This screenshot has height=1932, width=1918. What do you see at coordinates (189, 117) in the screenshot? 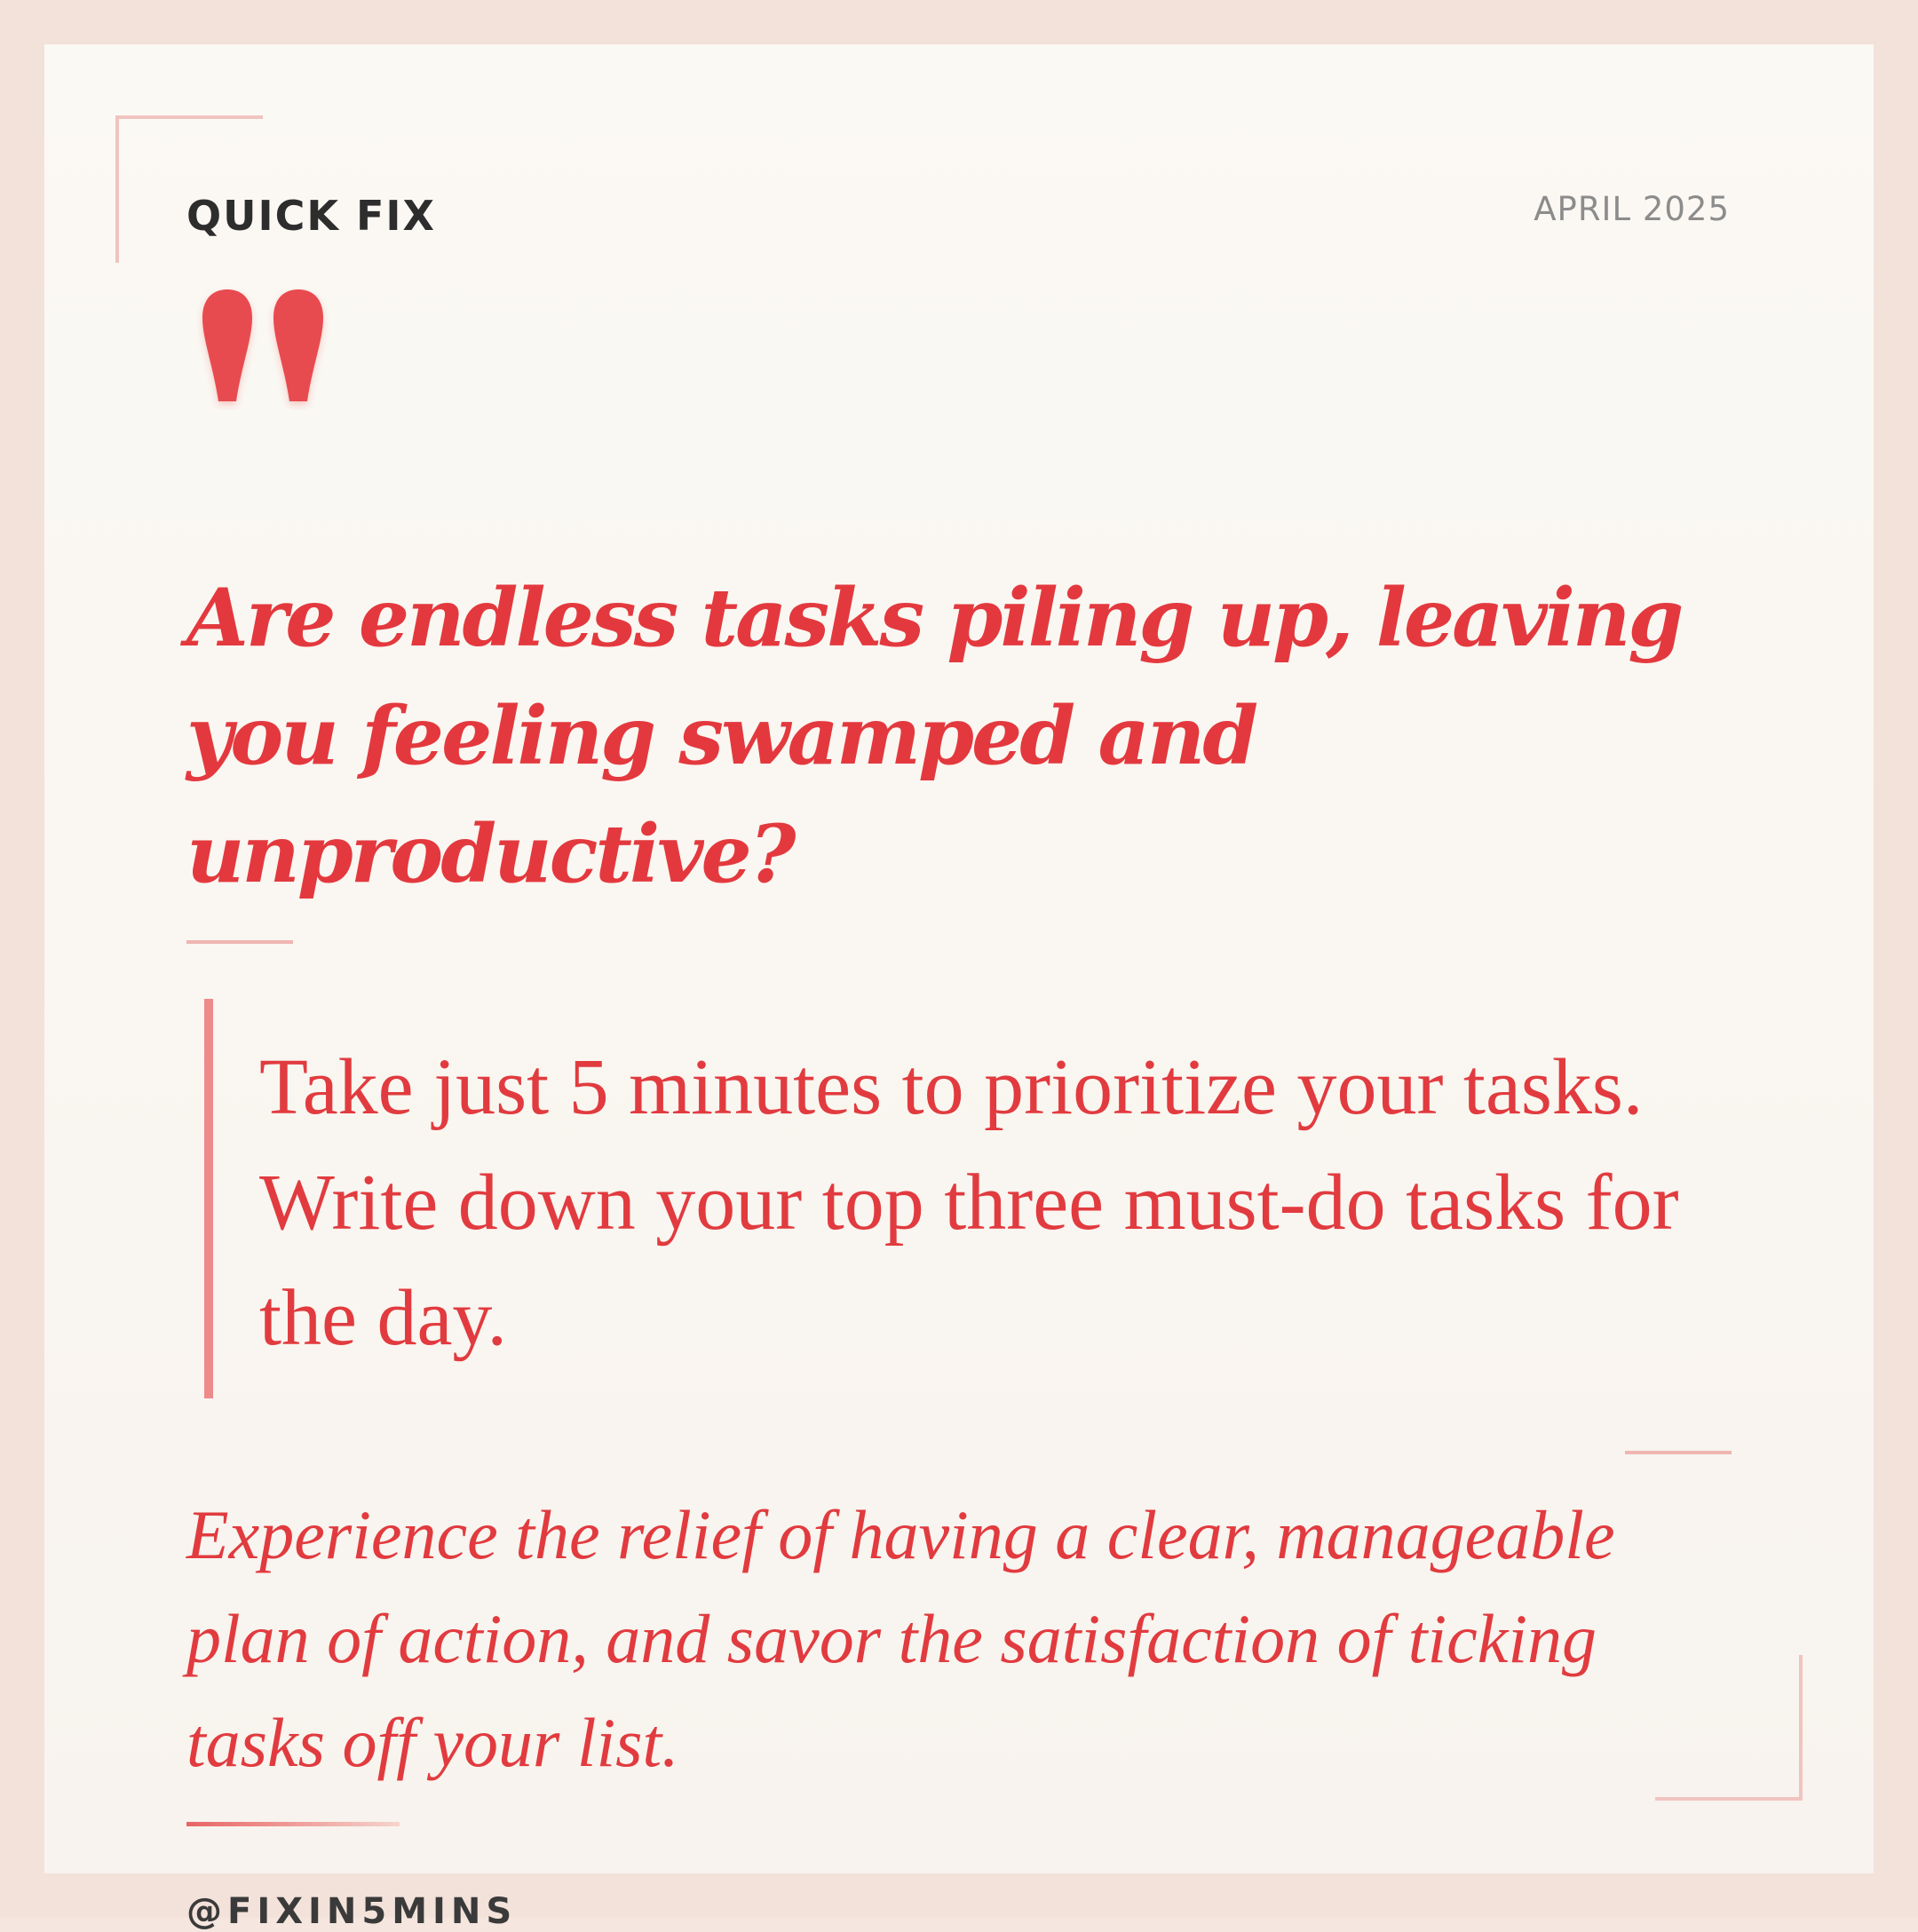
I see `corner-accent-top-left` at bounding box center [189, 117].